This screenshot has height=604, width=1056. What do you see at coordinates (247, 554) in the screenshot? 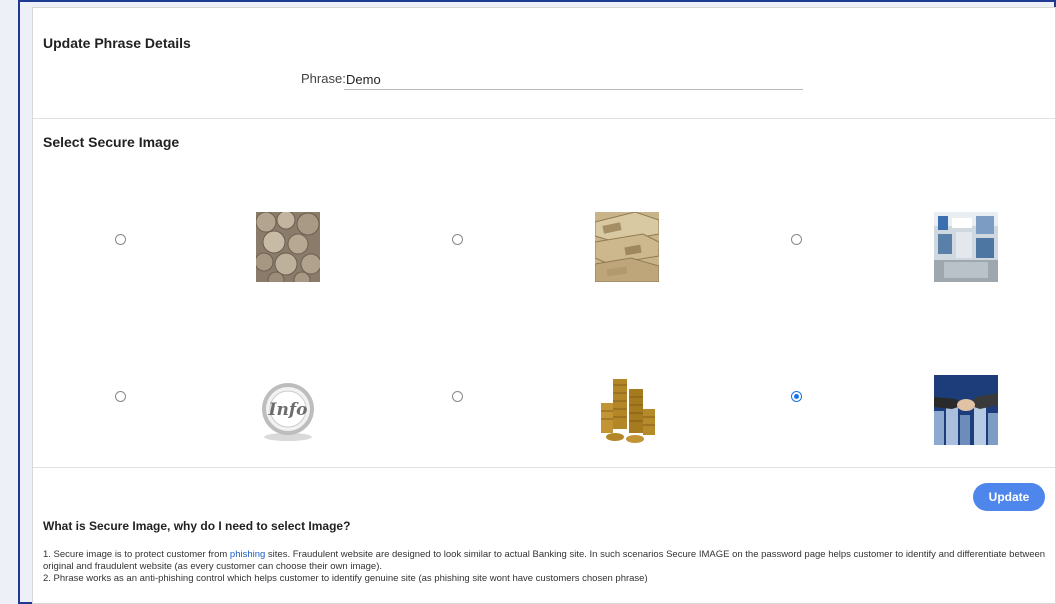
I see `phishing-link: phishing` at bounding box center [247, 554].